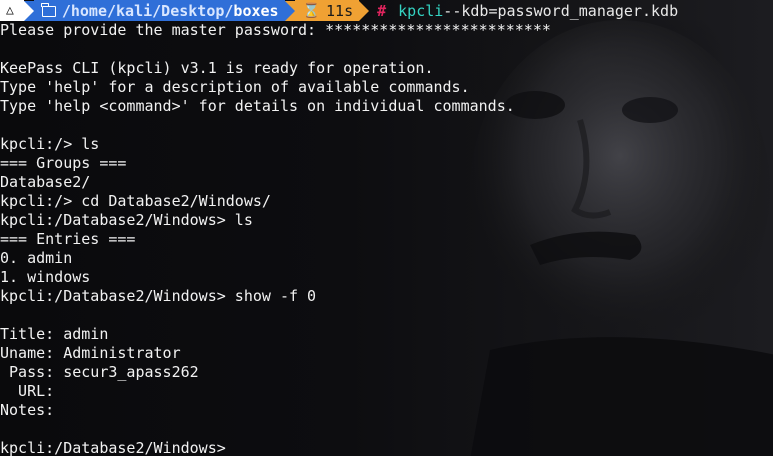  What do you see at coordinates (158, 296) in the screenshot?
I see `terminal-line: kpcli:/Database2/Windows> show -f 0` at bounding box center [158, 296].